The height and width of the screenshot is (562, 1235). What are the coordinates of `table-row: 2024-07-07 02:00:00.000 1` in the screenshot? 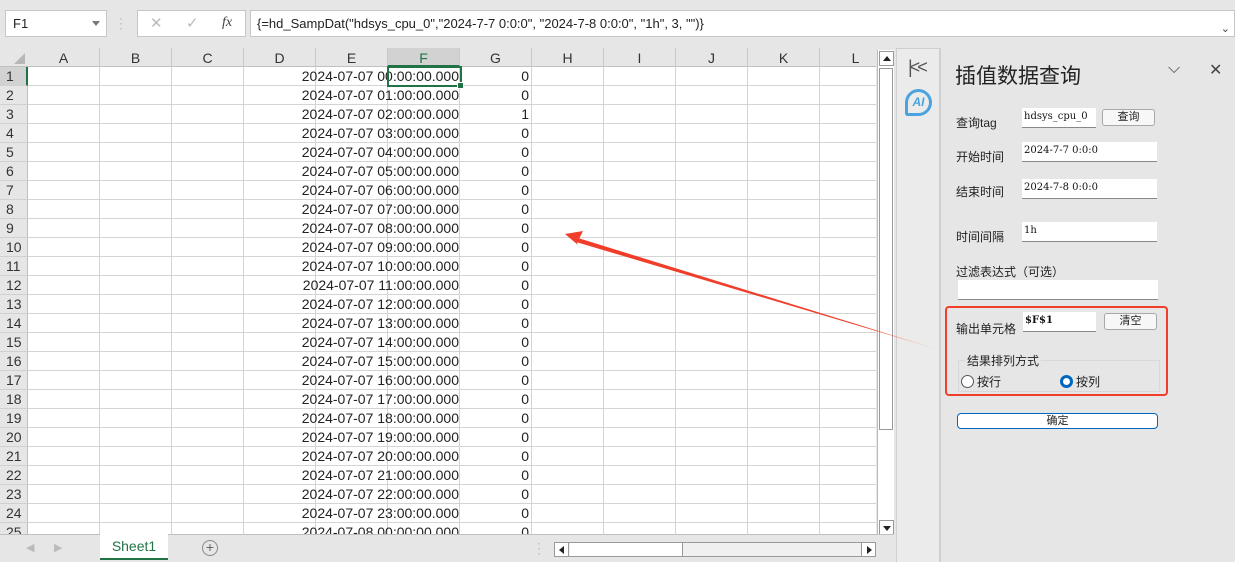 It's located at (452, 114).